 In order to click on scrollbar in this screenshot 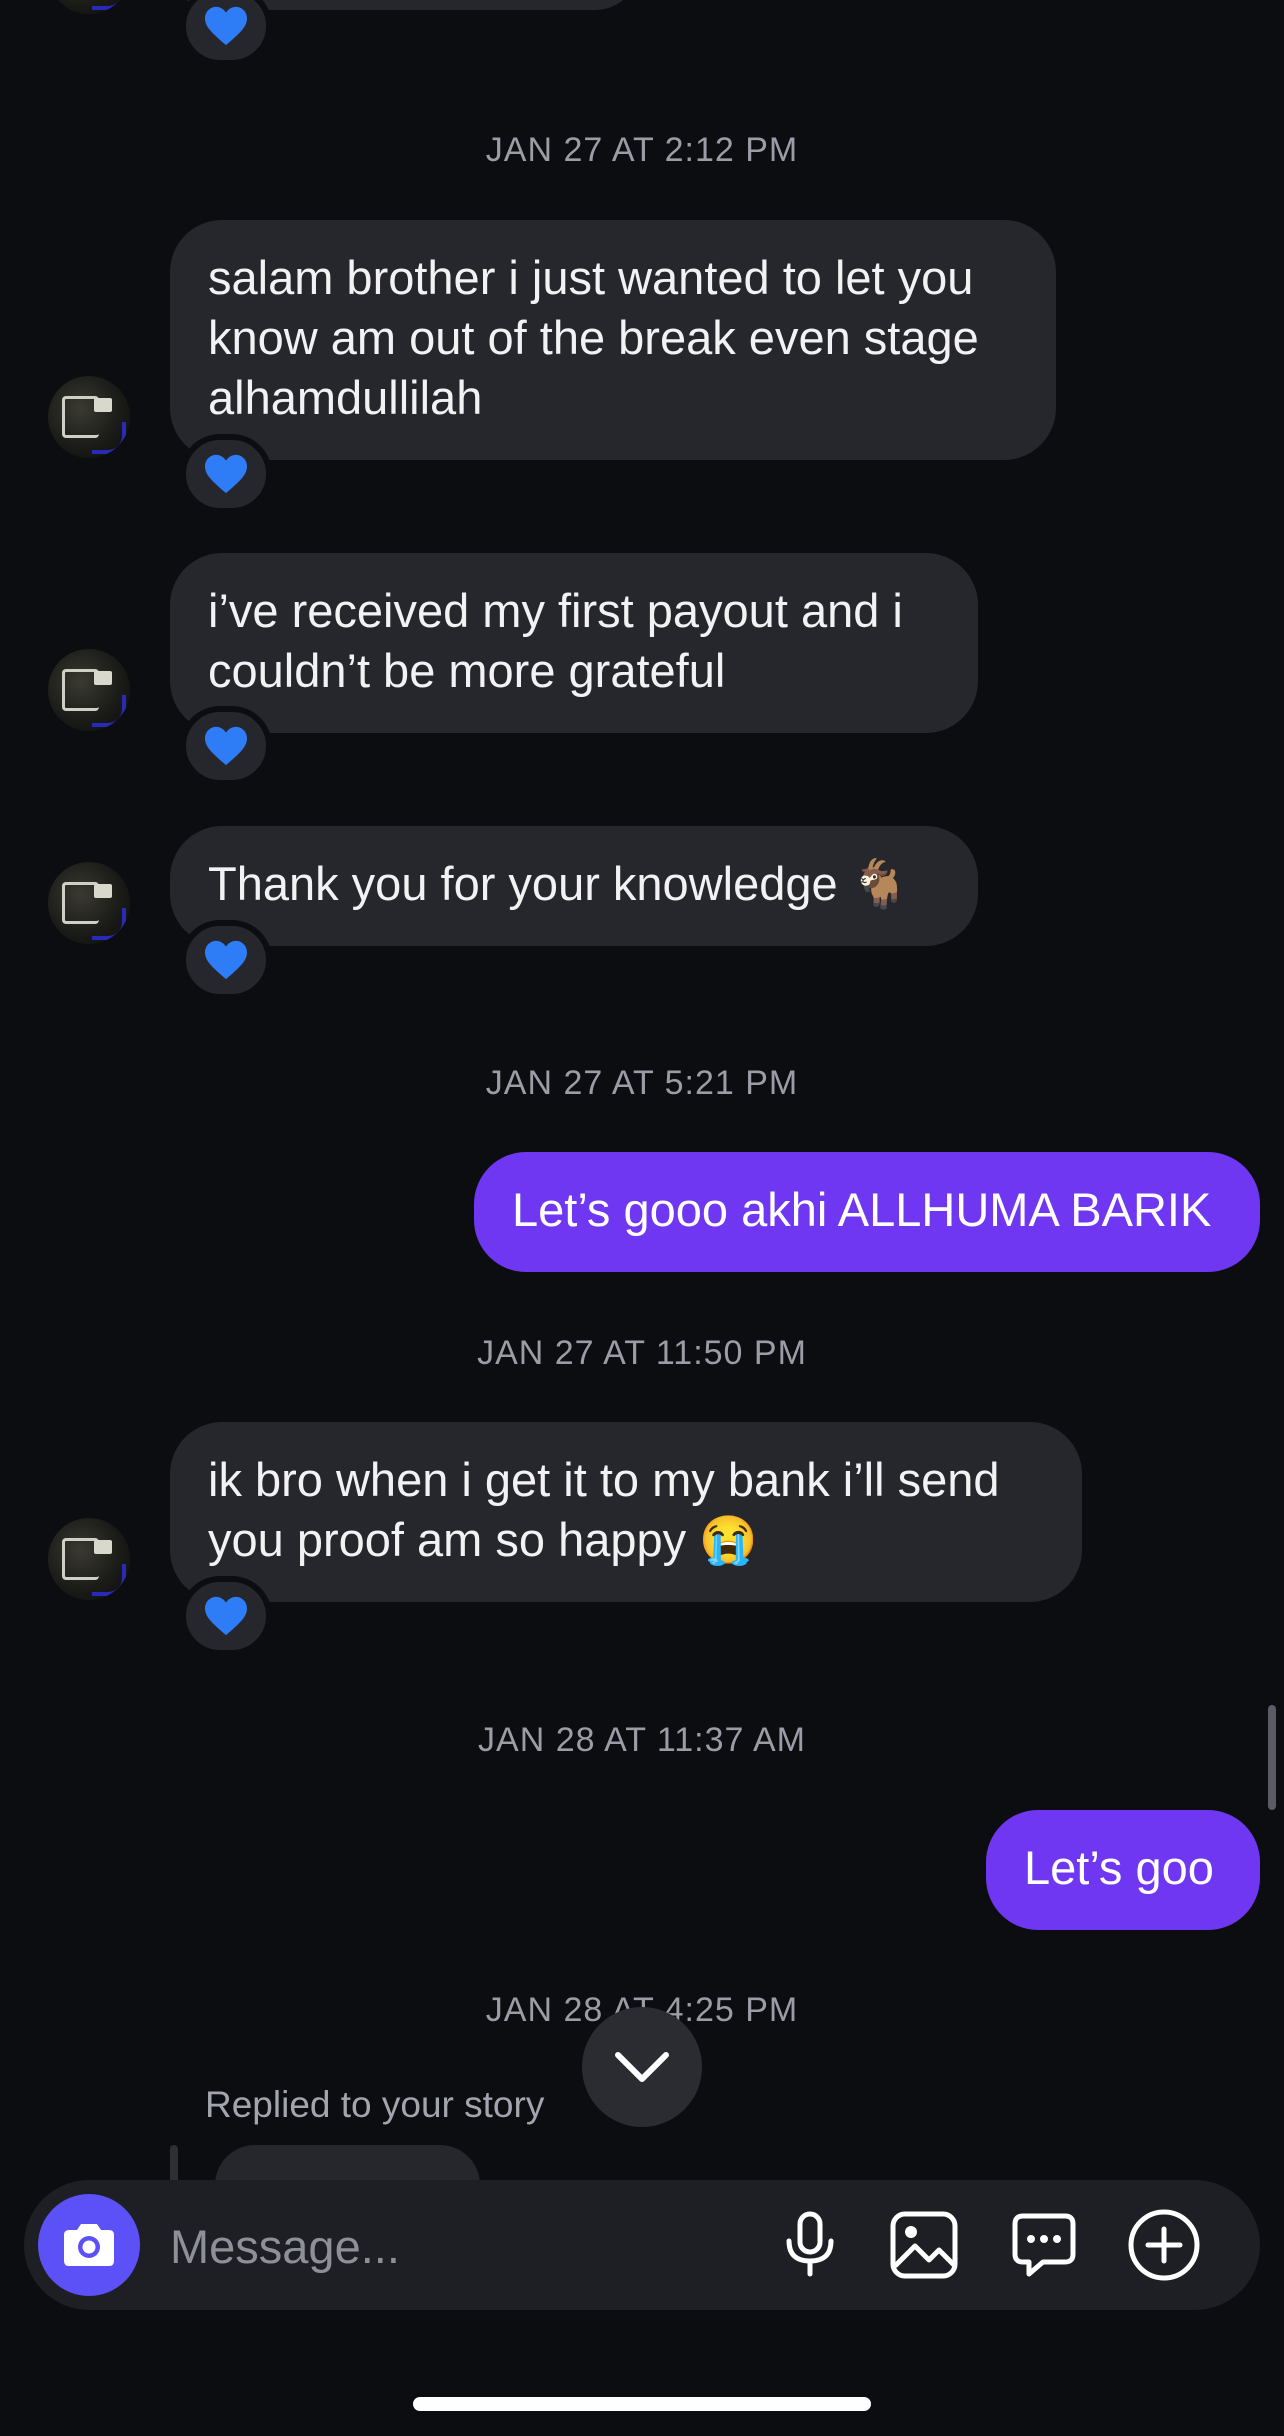, I will do `click(1272, 1757)`.